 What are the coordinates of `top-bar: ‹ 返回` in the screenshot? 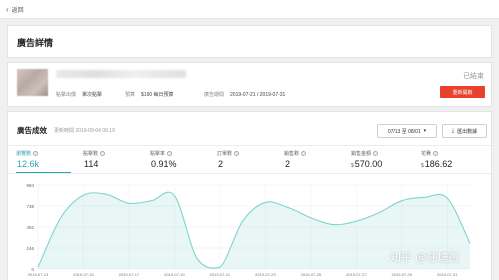 It's located at (249, 9).